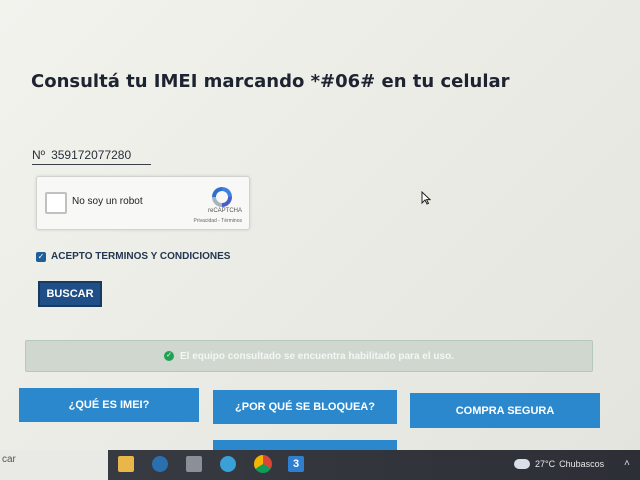 The height and width of the screenshot is (480, 640). What do you see at coordinates (582, 464) in the screenshot?
I see `weather-condition: Chubascos` at bounding box center [582, 464].